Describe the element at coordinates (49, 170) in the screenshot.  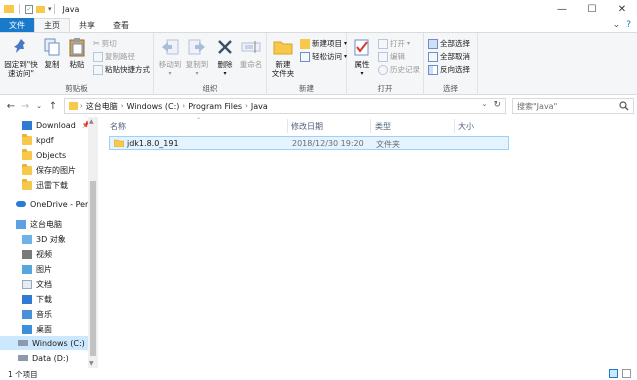
I see `nav-item-saved-pictures: 保存的图片` at that location.